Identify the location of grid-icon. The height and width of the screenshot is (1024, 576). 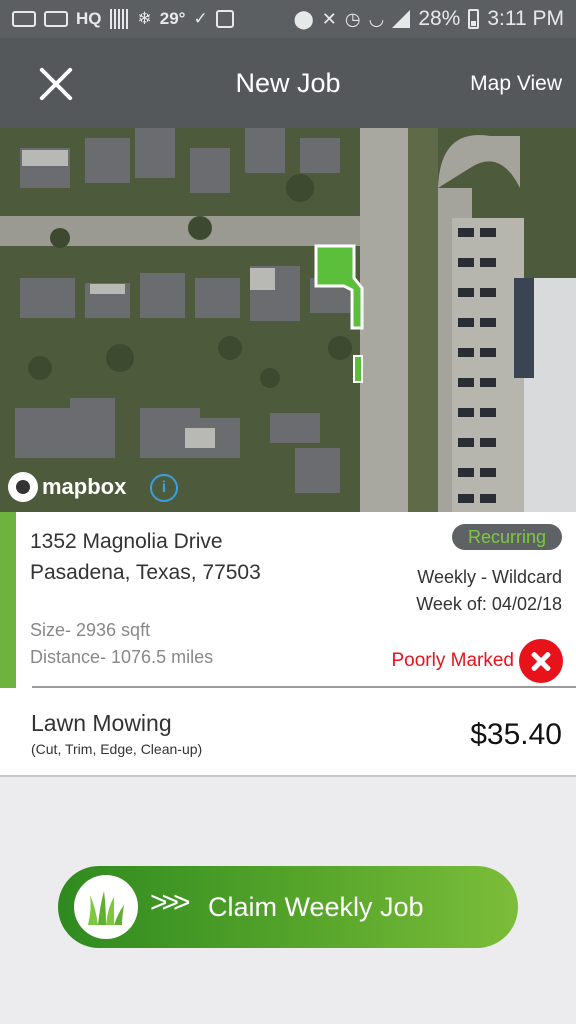
(119, 19).